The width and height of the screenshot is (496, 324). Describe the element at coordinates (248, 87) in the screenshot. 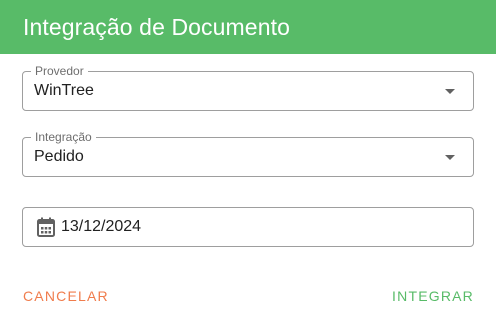

I see `provider-select: Provedor WinTree` at that location.